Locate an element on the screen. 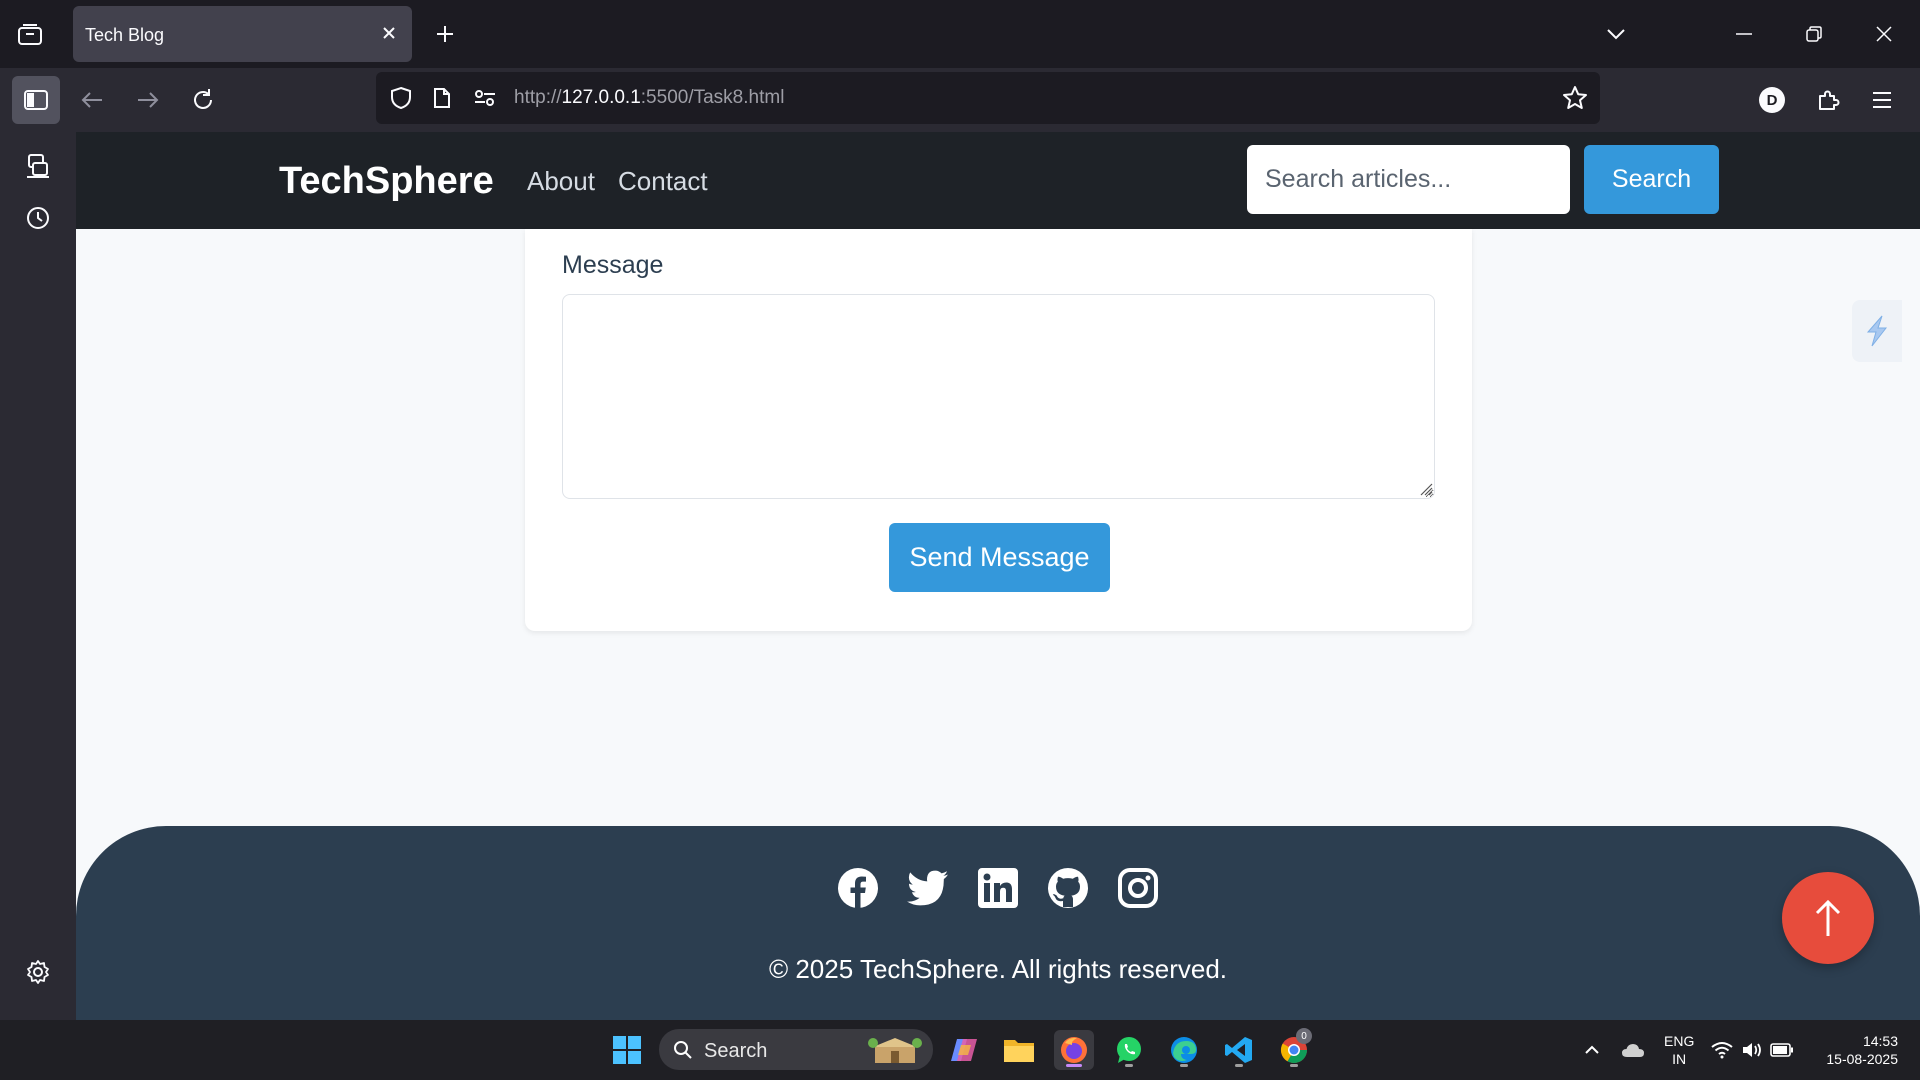 This screenshot has height=1080, width=1920. nav-link-contact: Contact is located at coordinates (663, 181).